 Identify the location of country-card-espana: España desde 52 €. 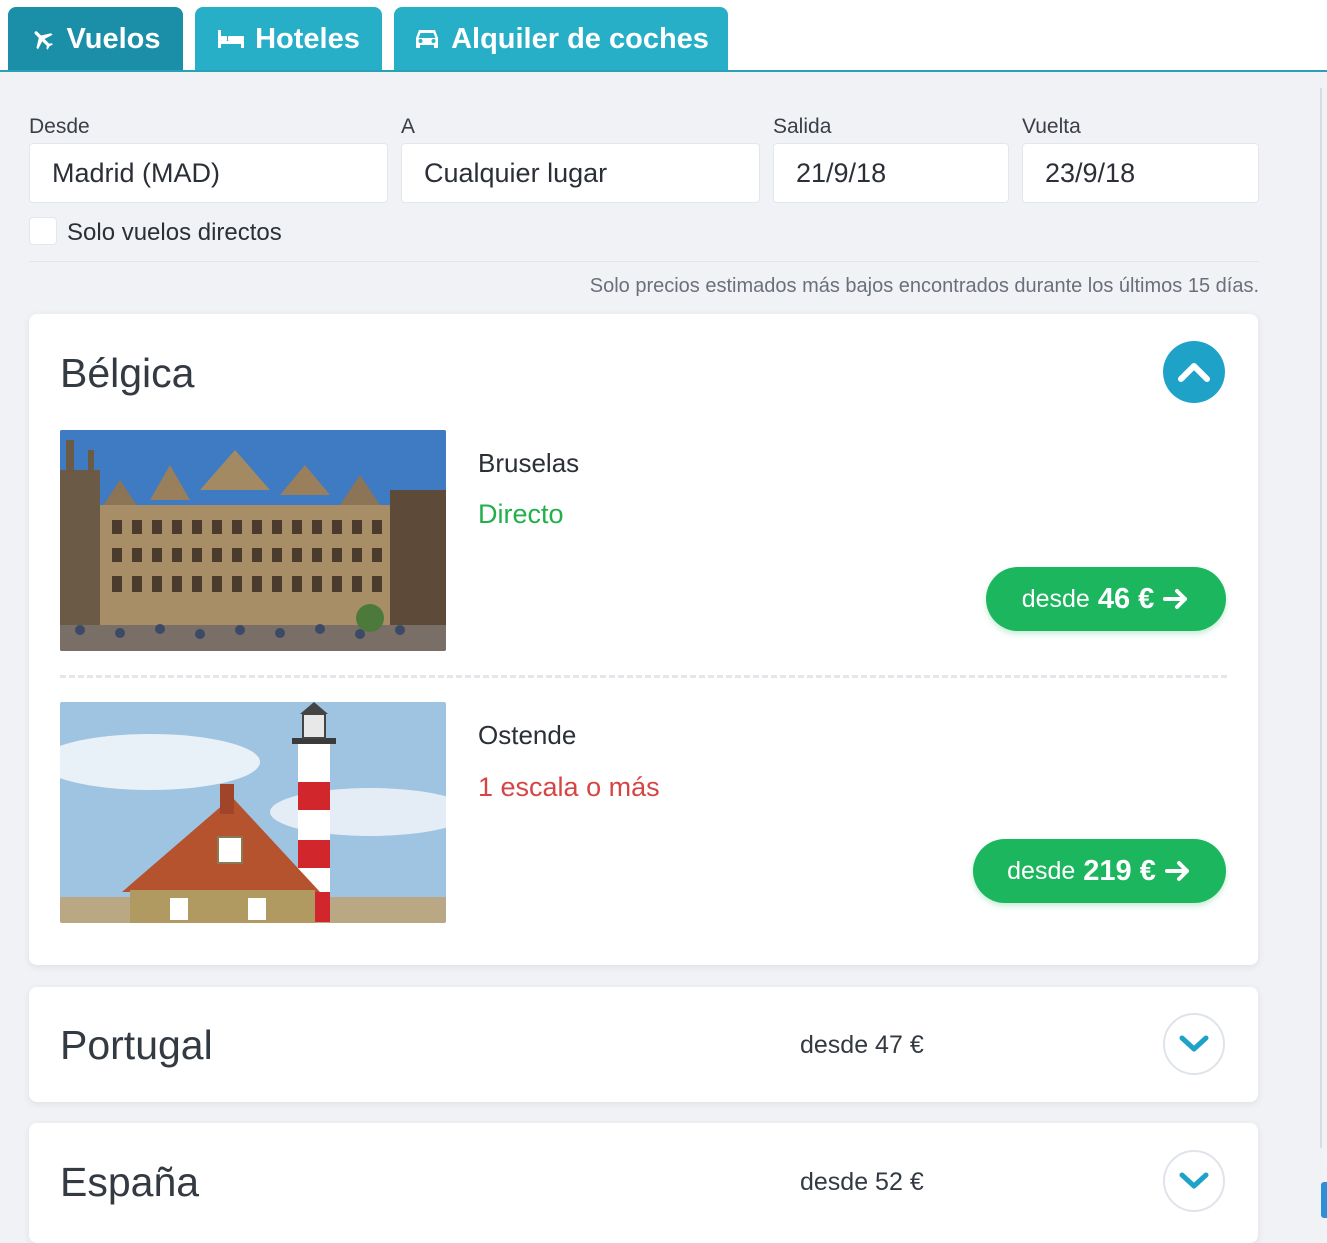
(643, 1183).